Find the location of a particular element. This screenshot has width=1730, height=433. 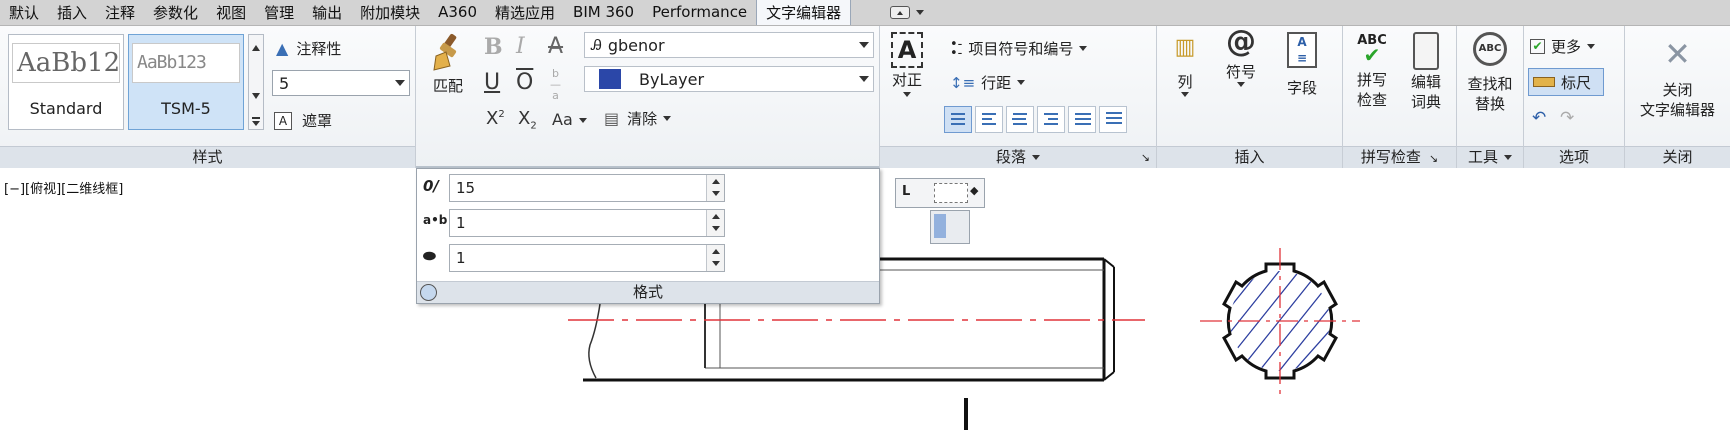

font-icon: Ꭿ is located at coordinates (596, 45).